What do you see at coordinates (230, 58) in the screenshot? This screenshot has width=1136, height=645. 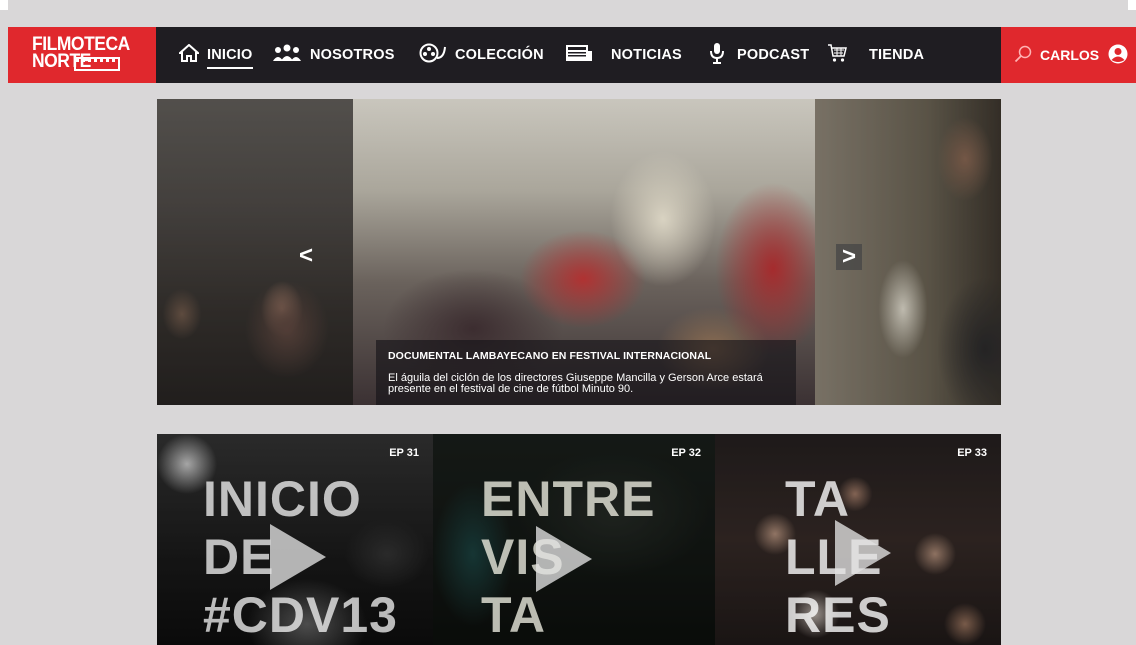 I see `nav-label: INICIO` at bounding box center [230, 58].